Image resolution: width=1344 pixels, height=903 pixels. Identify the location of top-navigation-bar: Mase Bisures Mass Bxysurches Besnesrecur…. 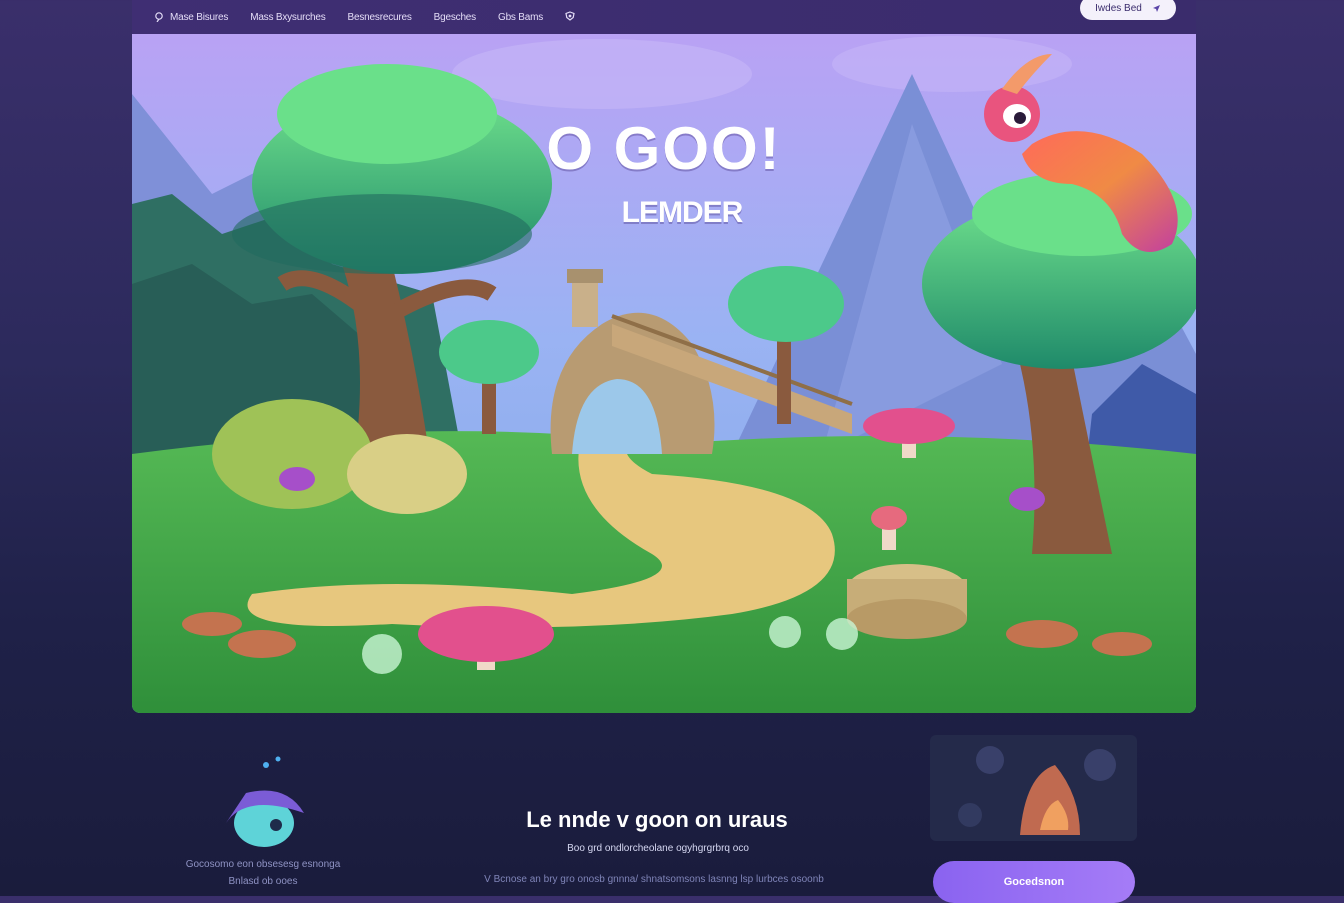
(664, 17).